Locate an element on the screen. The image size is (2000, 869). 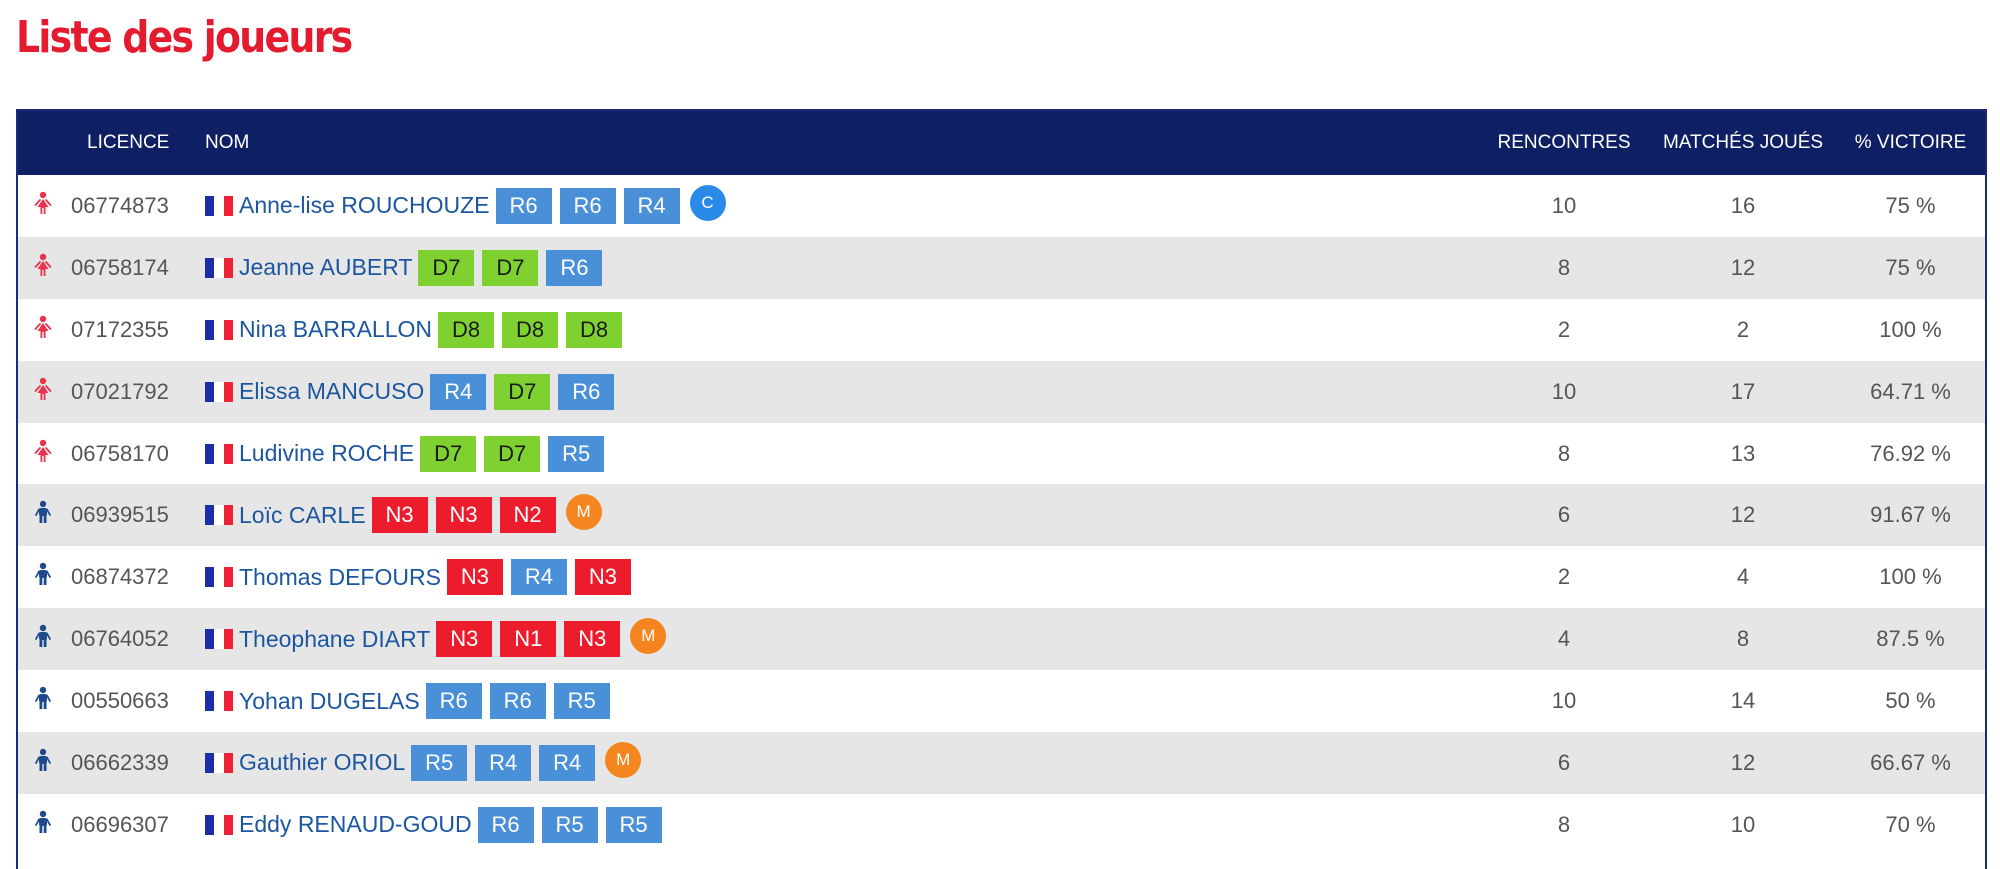
licence-cell: 07021792 is located at coordinates (120, 391).